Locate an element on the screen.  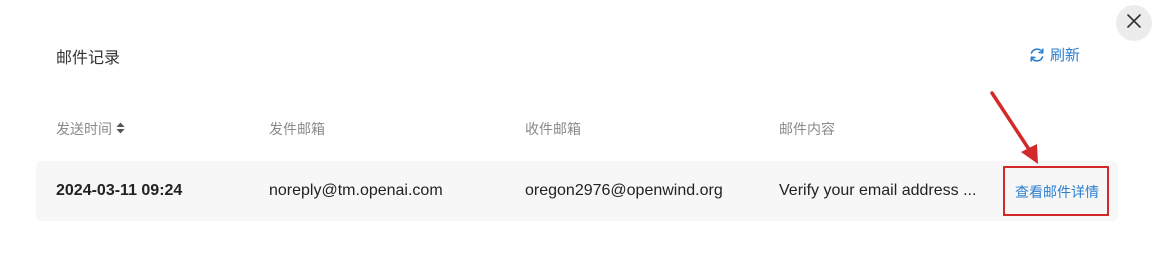
close-button is located at coordinates (1134, 23).